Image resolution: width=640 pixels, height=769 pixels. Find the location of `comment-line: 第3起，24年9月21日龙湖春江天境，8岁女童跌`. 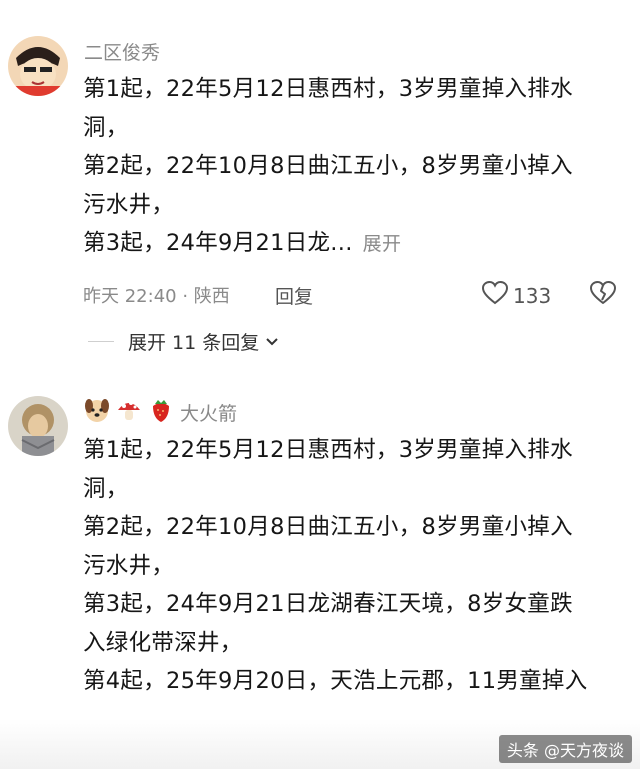

comment-line: 第3起，24年9月21日龙湖春江天境，8岁女童跌 is located at coordinates (328, 604).